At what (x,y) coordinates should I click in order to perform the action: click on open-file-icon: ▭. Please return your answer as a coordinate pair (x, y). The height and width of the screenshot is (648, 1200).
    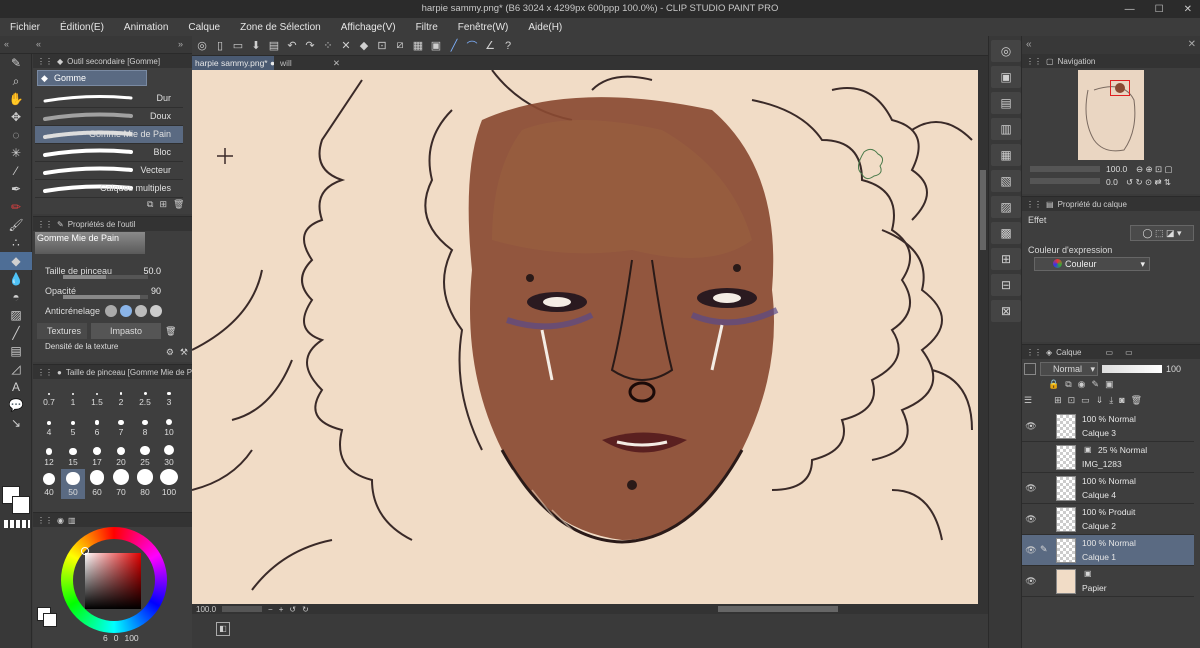
    Looking at the image, I should click on (238, 46).